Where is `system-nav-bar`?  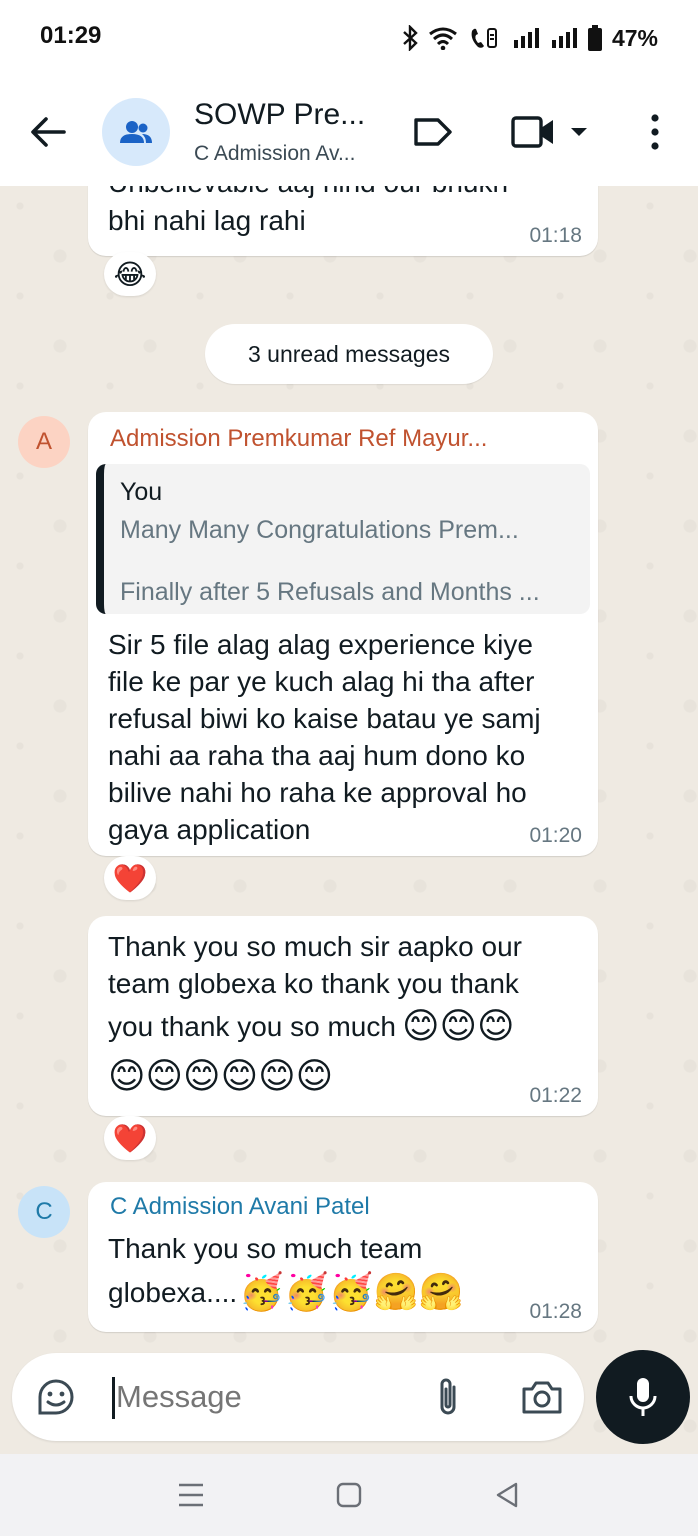
system-nav-bar is located at coordinates (349, 1495).